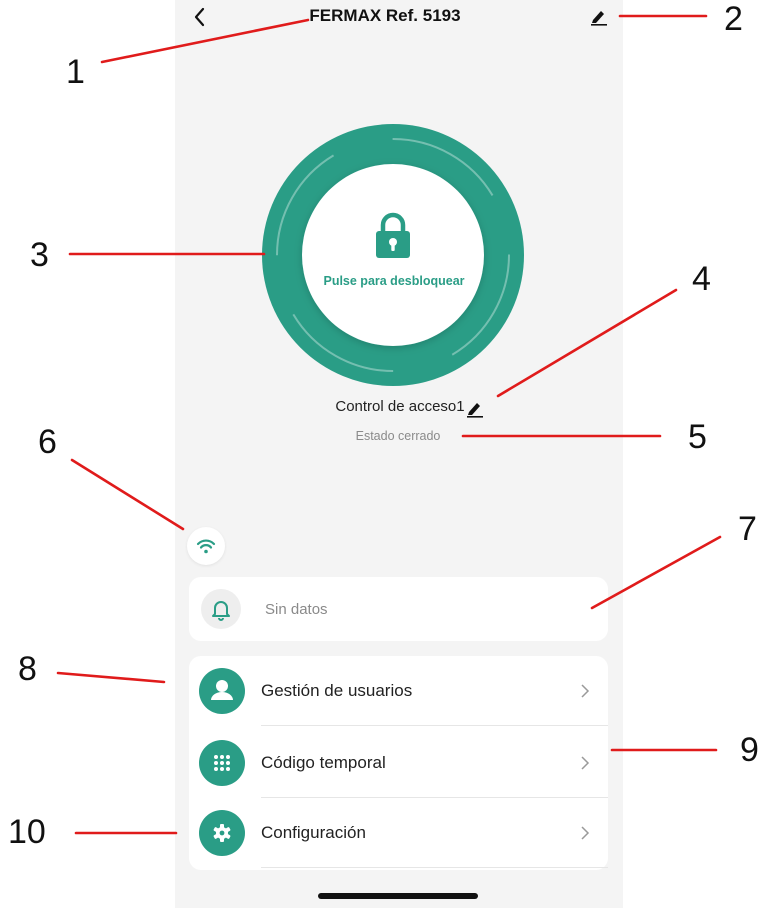 The image size is (761, 908). I want to click on callout-number: 7, so click(747, 529).